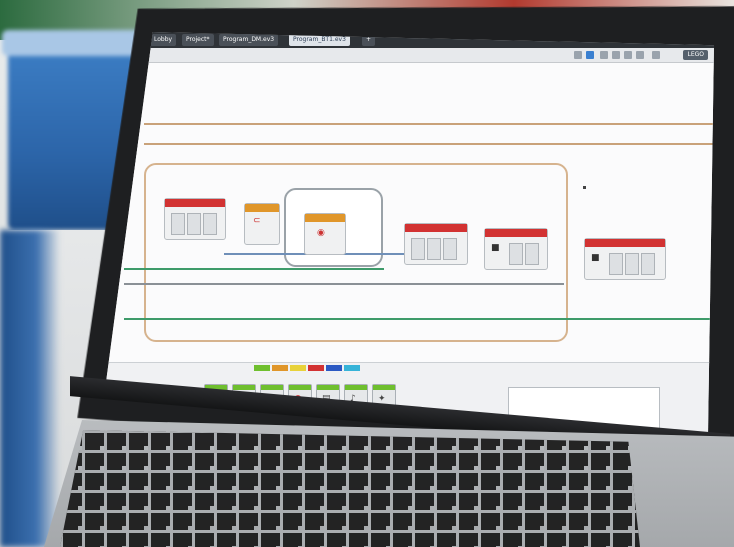 The height and width of the screenshot is (547, 734). What do you see at coordinates (695, 55) in the screenshot?
I see `app-logo: LEGO` at bounding box center [695, 55].